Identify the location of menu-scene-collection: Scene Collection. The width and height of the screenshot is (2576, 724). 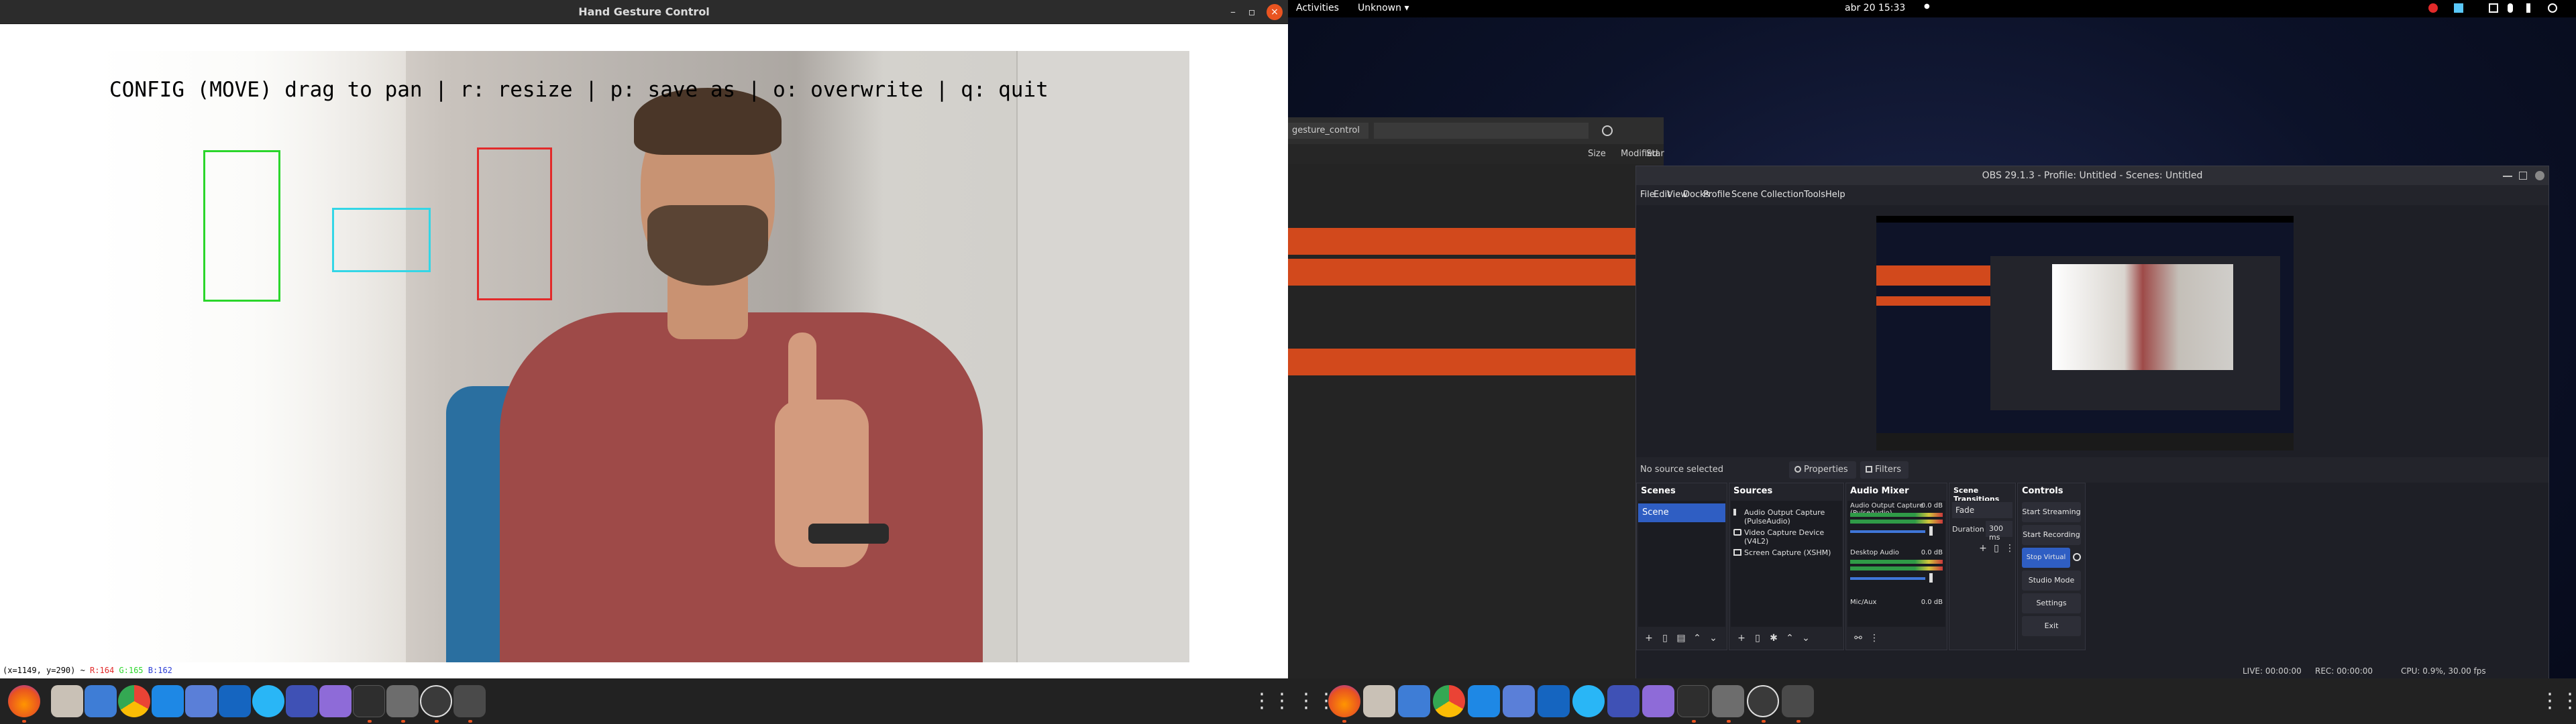
(1767, 195).